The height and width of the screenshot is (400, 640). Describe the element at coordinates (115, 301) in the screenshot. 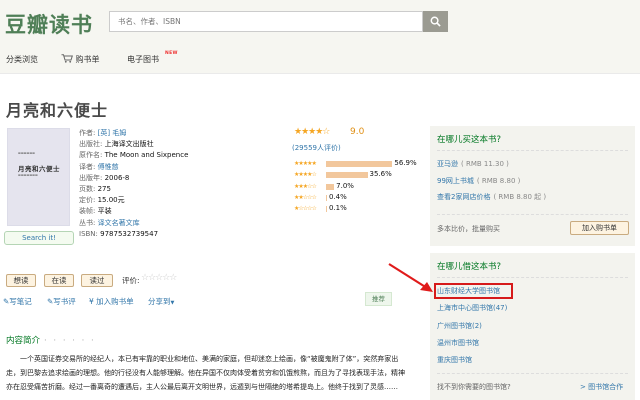

I see `add-cart-label: 加入购书单` at that location.